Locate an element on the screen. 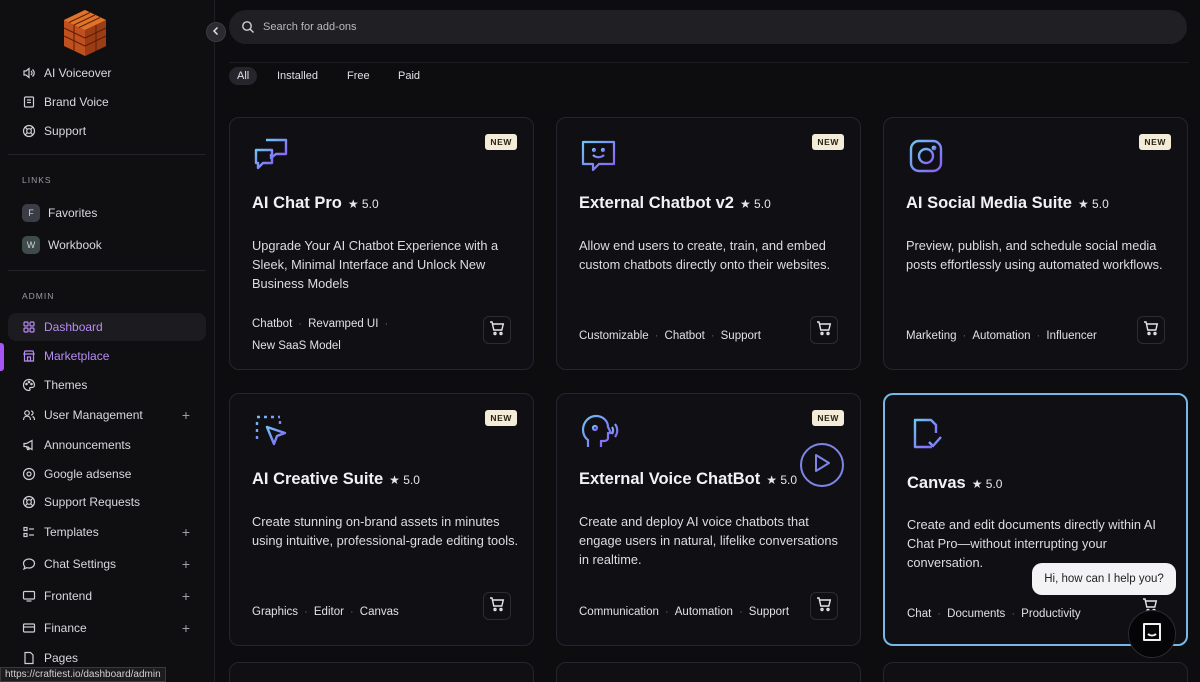 The width and height of the screenshot is (1200, 682). sidebar-item-support: Support is located at coordinates (107, 131).